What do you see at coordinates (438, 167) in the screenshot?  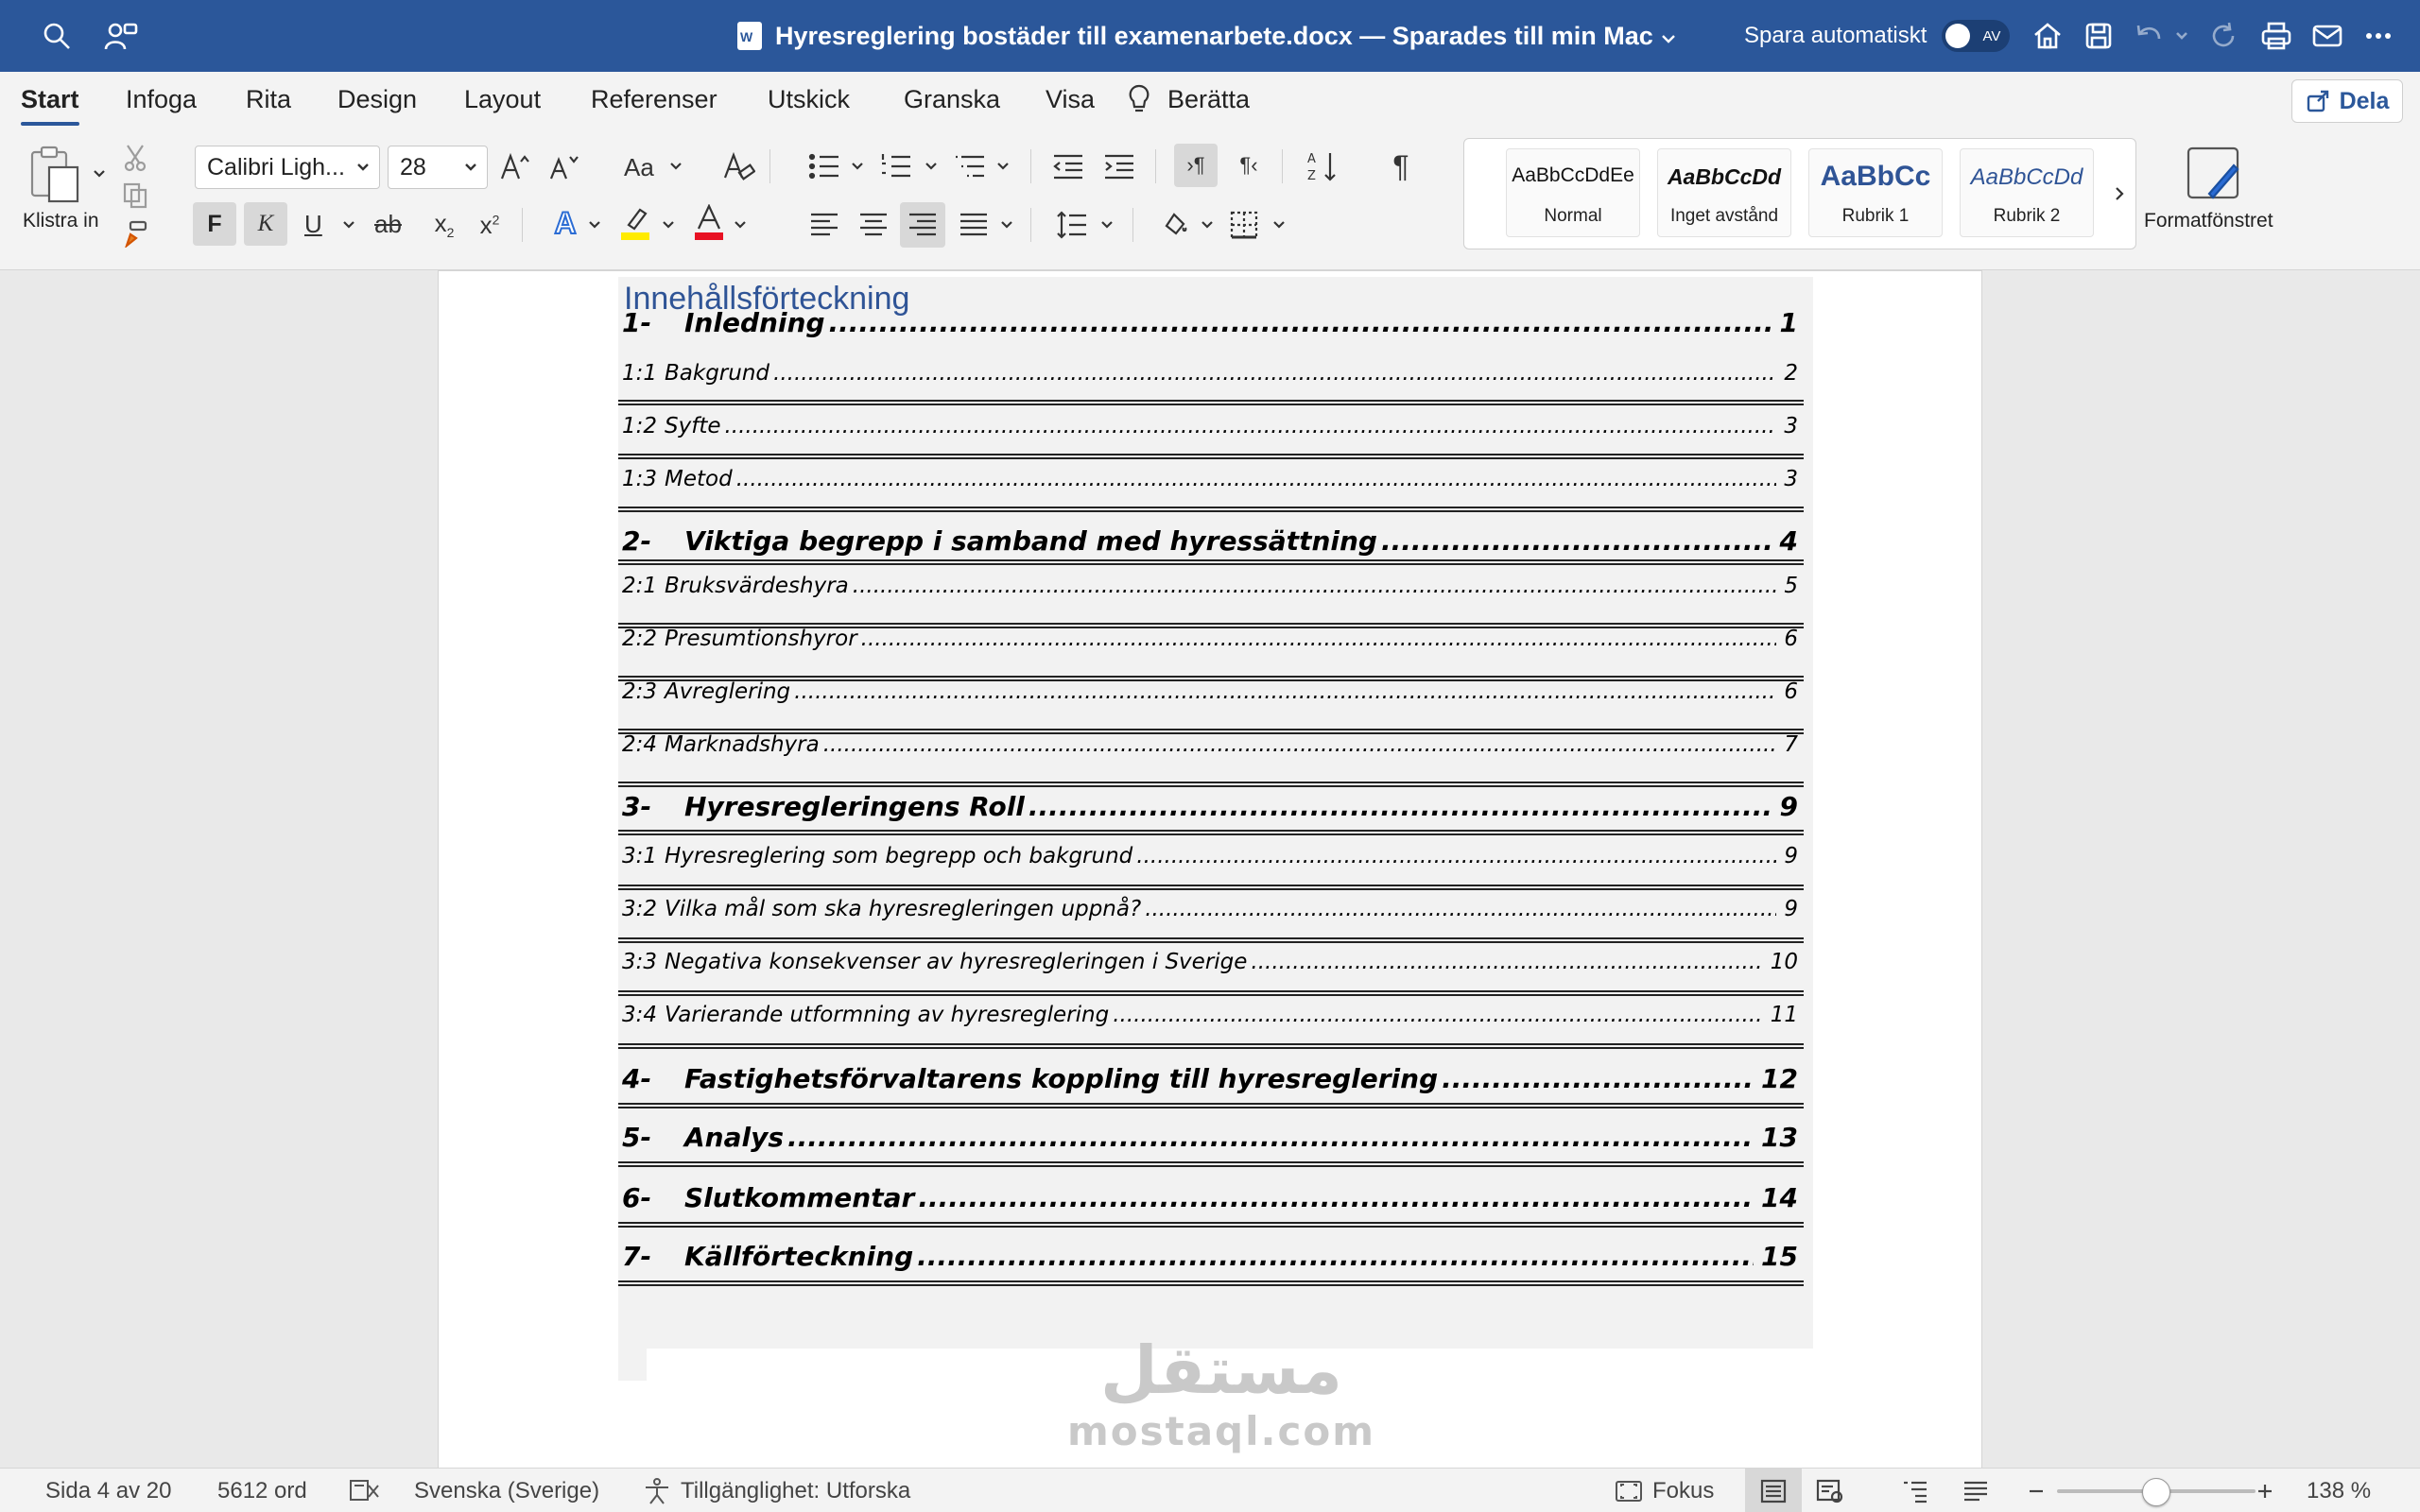 I see `font-size-select: 28` at bounding box center [438, 167].